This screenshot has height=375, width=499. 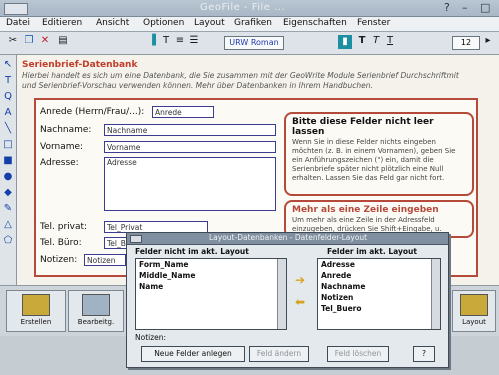 I want to click on list-item: Notizen, so click(x=379, y=297).